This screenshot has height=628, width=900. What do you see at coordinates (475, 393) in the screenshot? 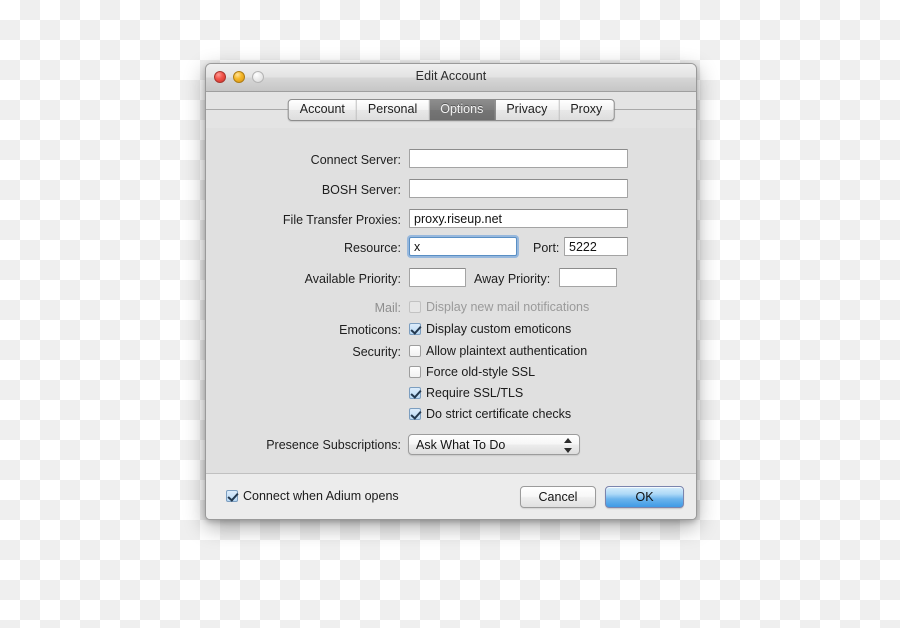
I see `require-ssl-tls-label: Require SSL/TLS` at bounding box center [475, 393].